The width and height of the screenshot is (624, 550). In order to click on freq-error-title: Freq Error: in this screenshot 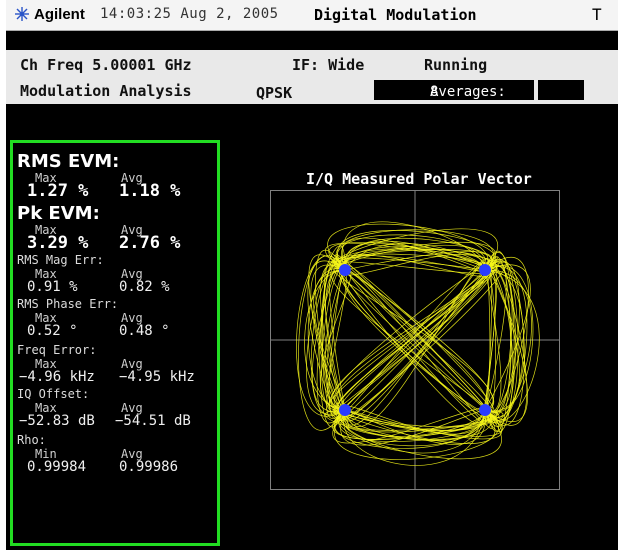, I will do `click(57, 350)`.